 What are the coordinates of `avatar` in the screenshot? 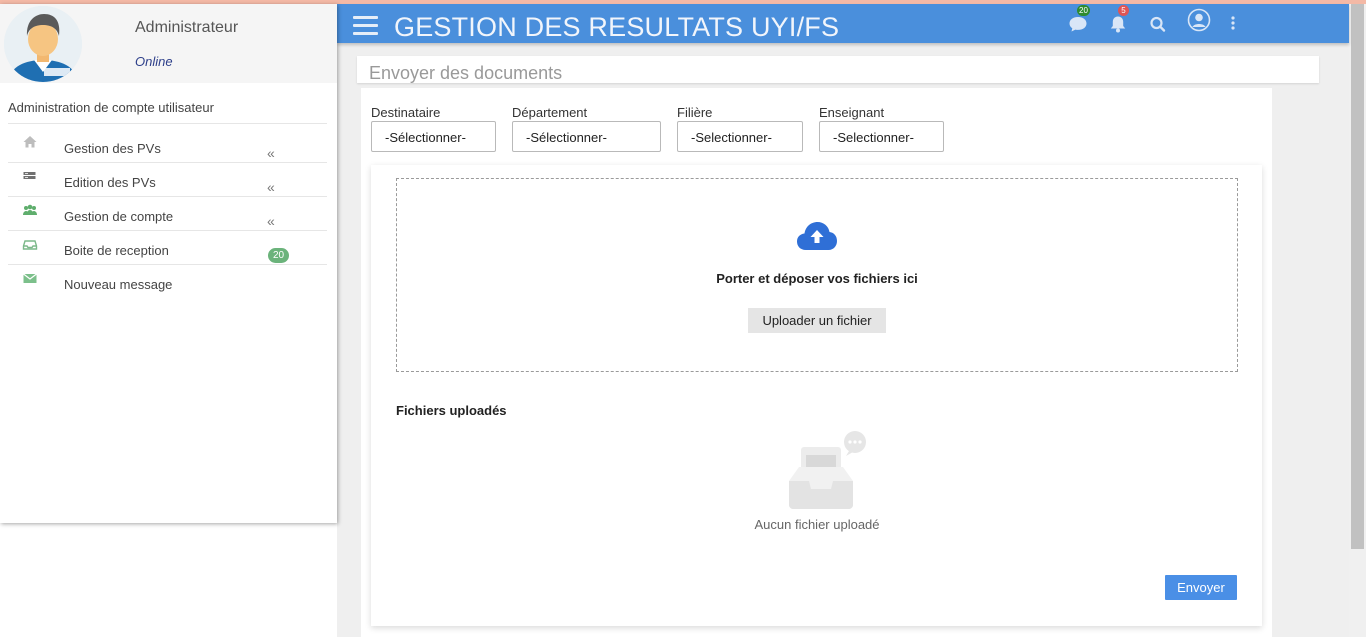 It's located at (43, 44).